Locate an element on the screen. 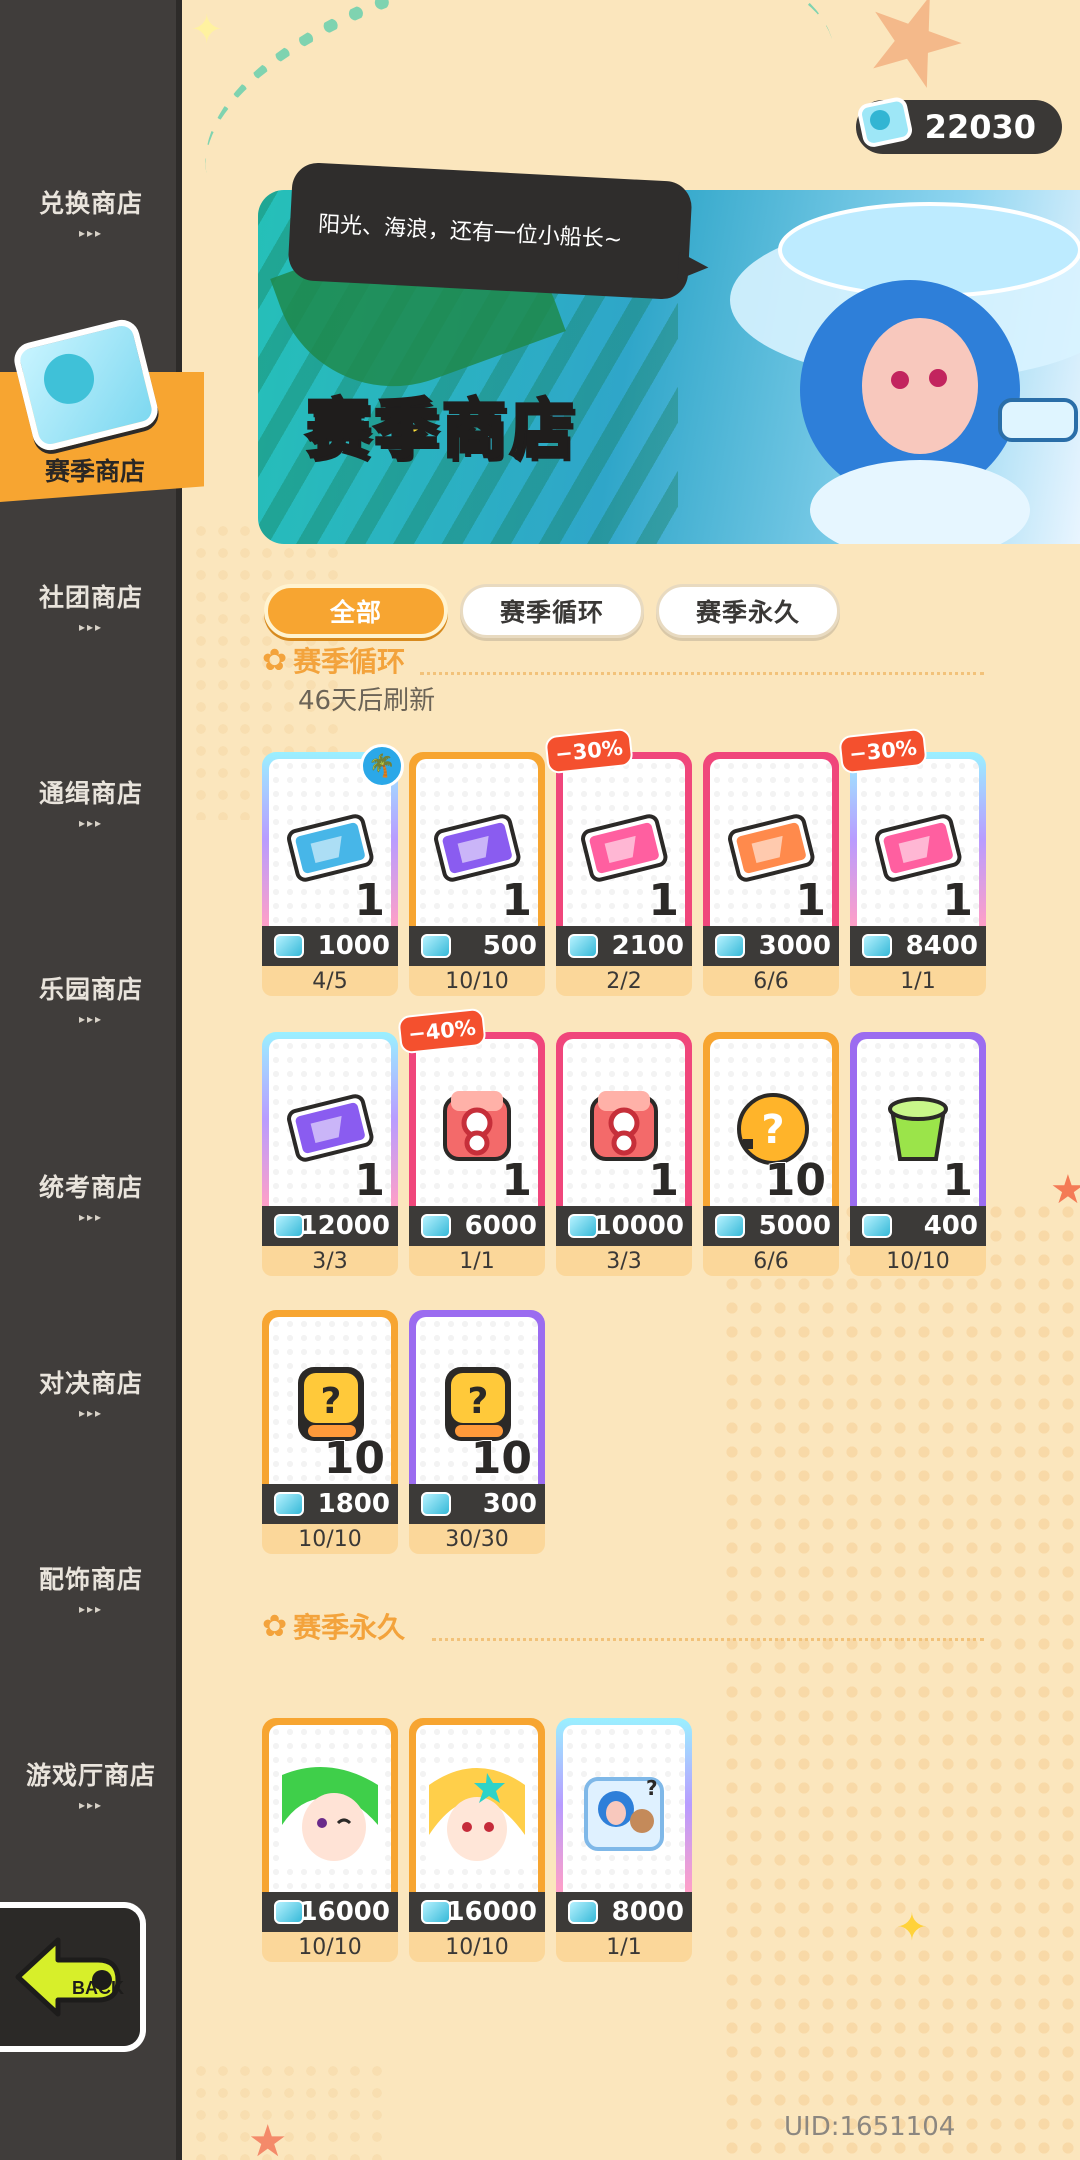 The width and height of the screenshot is (1080, 2160). shop-item-card: 1 6000 1/1 −40% is located at coordinates (471, 1141).